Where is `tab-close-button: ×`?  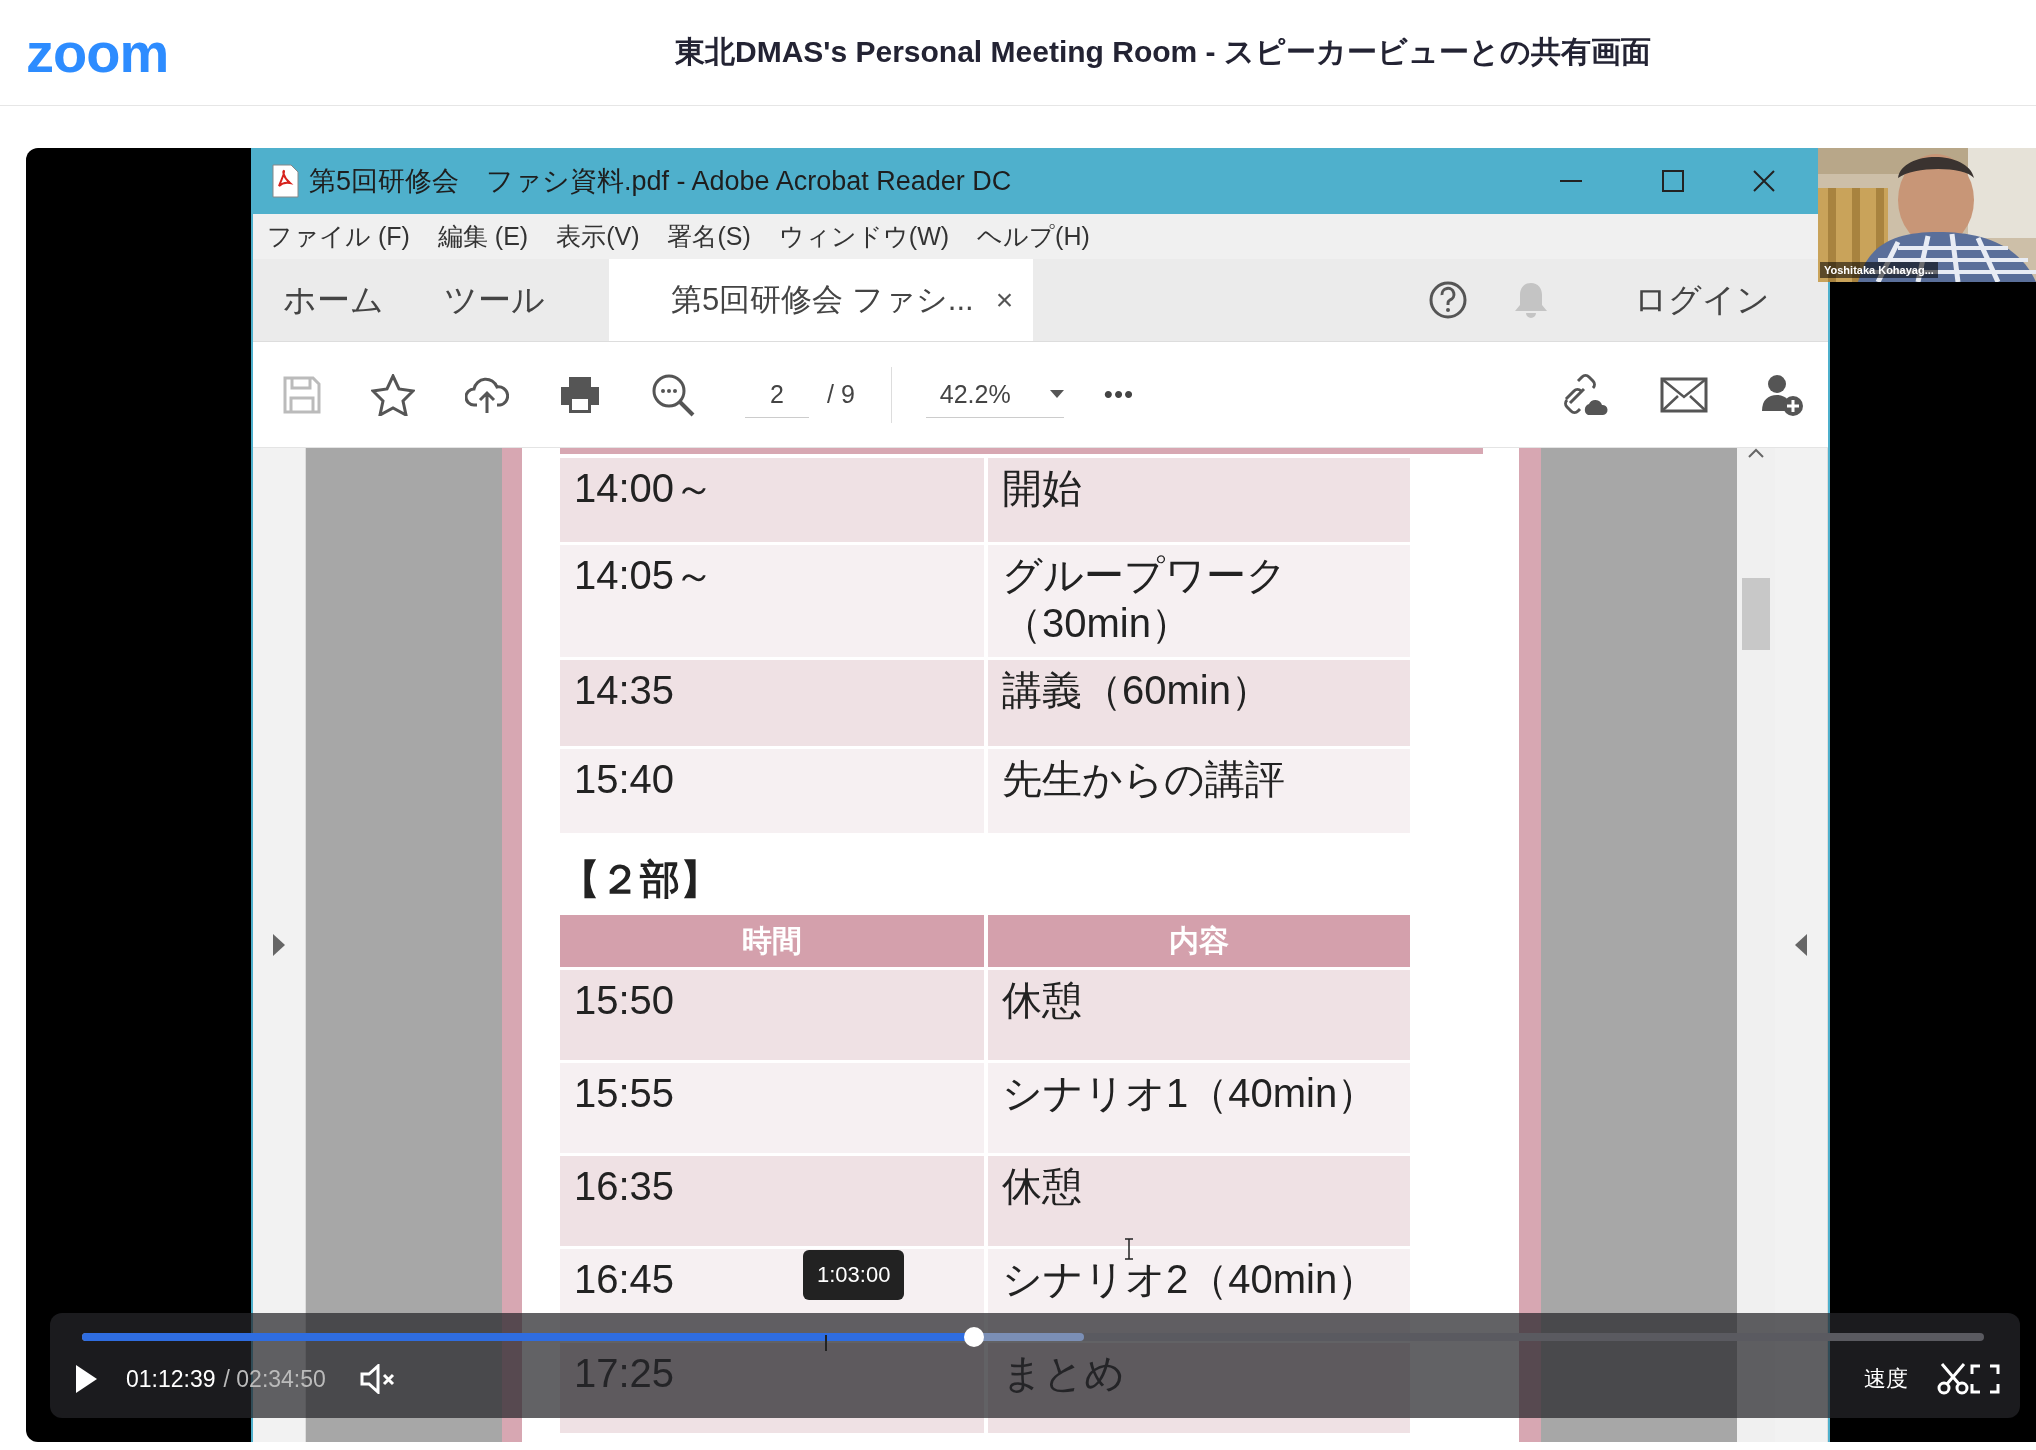
tab-close-button: × is located at coordinates (1004, 300).